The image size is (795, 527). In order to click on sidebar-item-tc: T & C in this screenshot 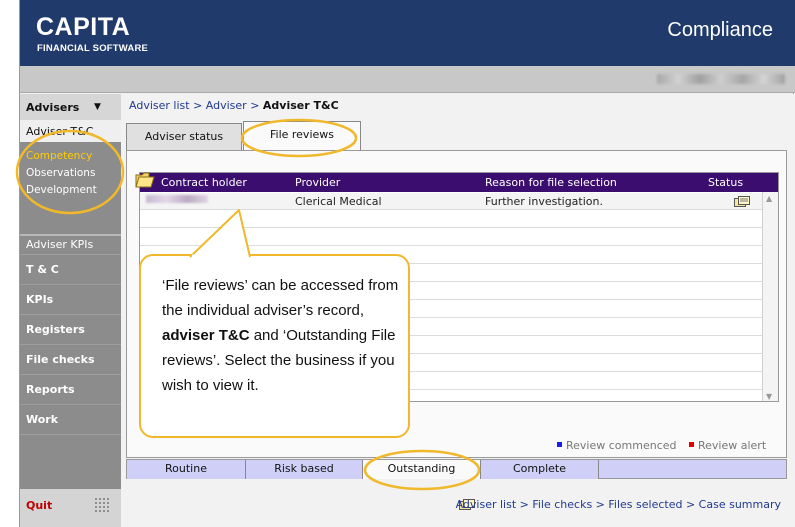, I will do `click(42, 269)`.